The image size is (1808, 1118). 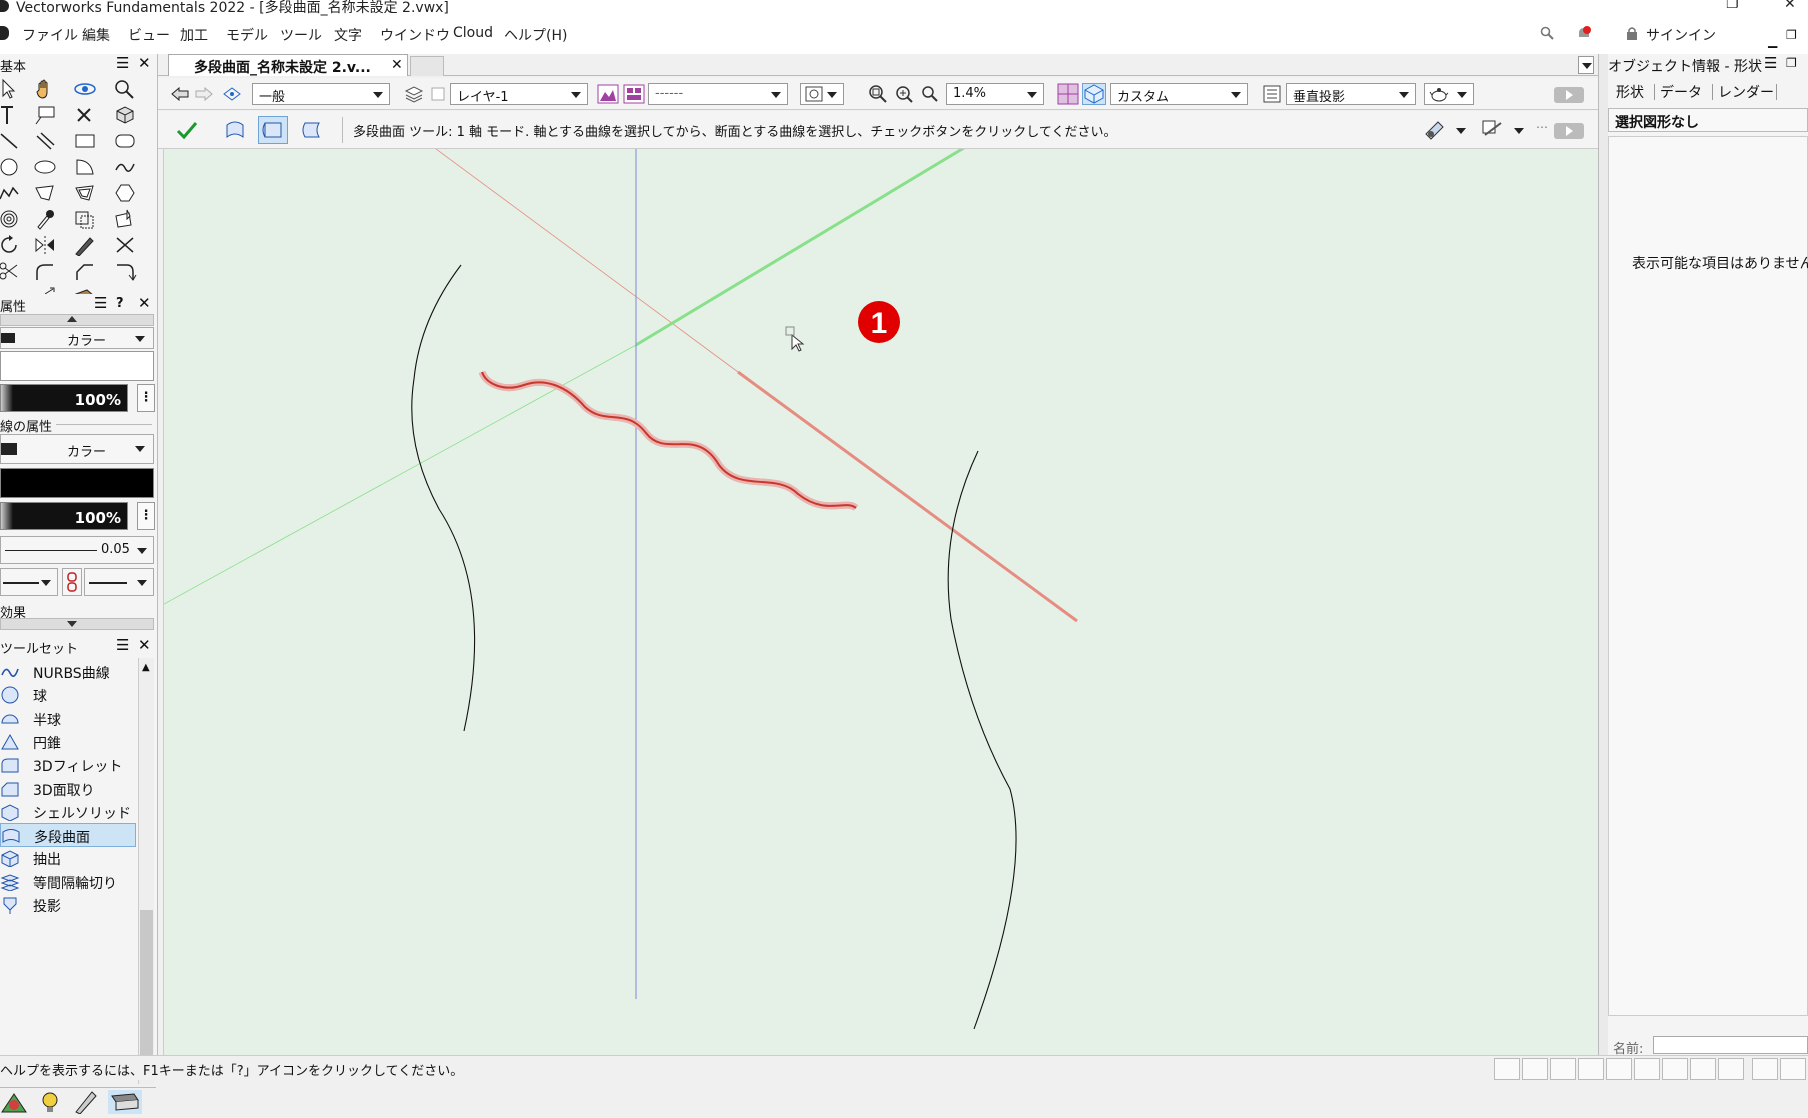 What do you see at coordinates (669, 440) in the screenshot?
I see `rail-curve` at bounding box center [669, 440].